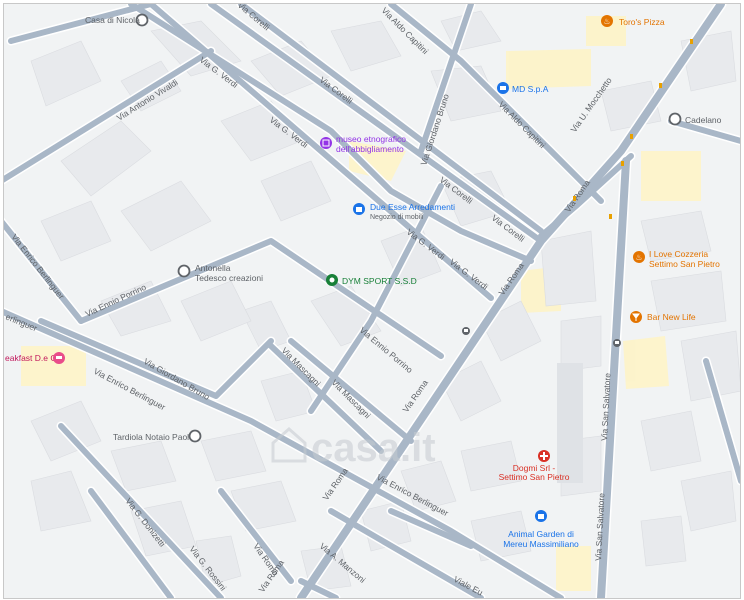 Image resolution: width=744 pixels, height=600 pixels. I want to click on poi-label-line2: Mereu Massimiliano, so click(541, 544).